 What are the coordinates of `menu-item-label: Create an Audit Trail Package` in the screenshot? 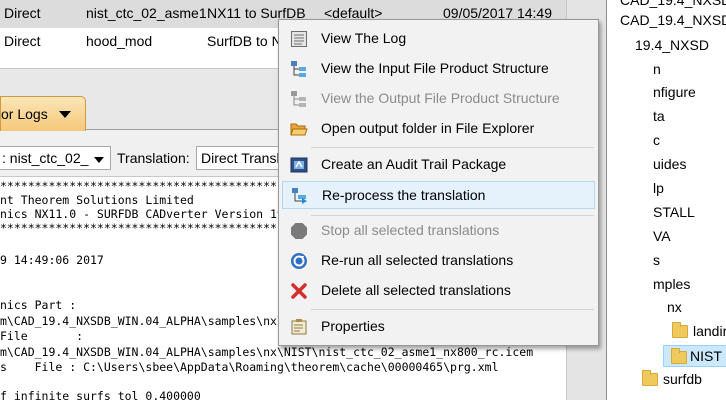 It's located at (414, 164).